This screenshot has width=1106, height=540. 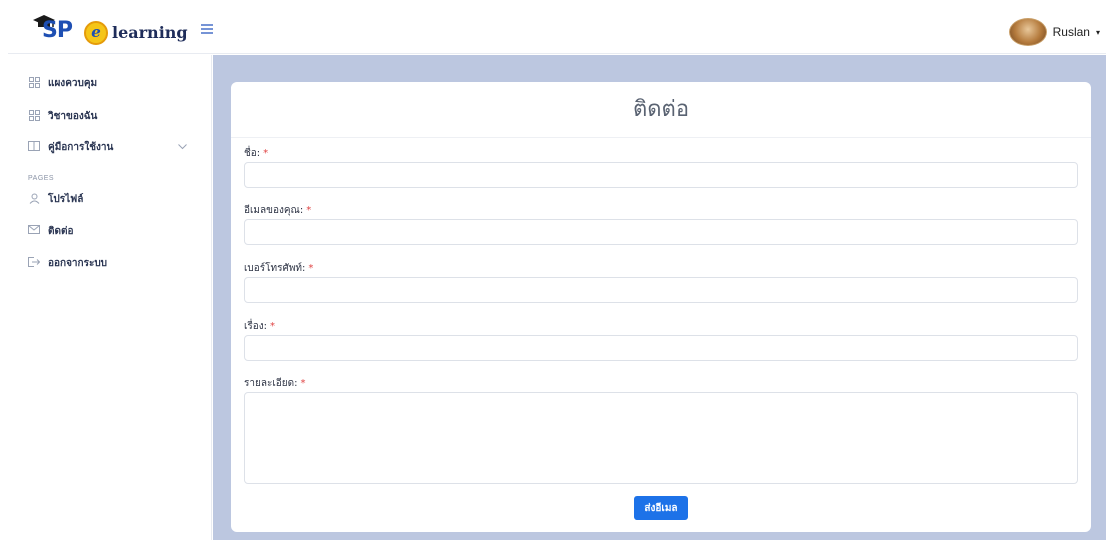 I want to click on phone-label-text: เบอร์โทรศัพท์:, so click(x=275, y=268).